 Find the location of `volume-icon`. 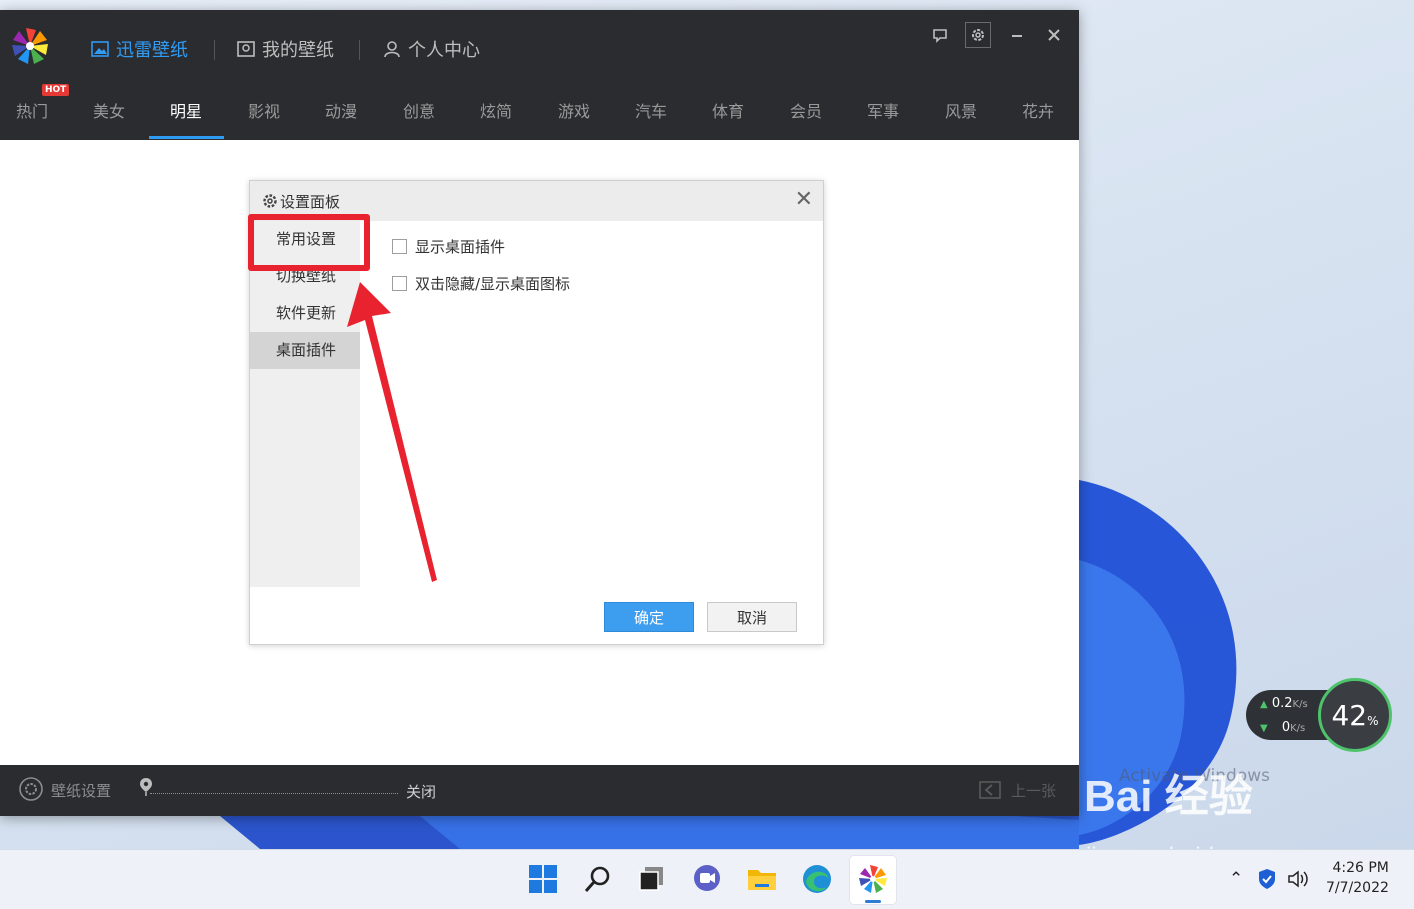

volume-icon is located at coordinates (1299, 879).